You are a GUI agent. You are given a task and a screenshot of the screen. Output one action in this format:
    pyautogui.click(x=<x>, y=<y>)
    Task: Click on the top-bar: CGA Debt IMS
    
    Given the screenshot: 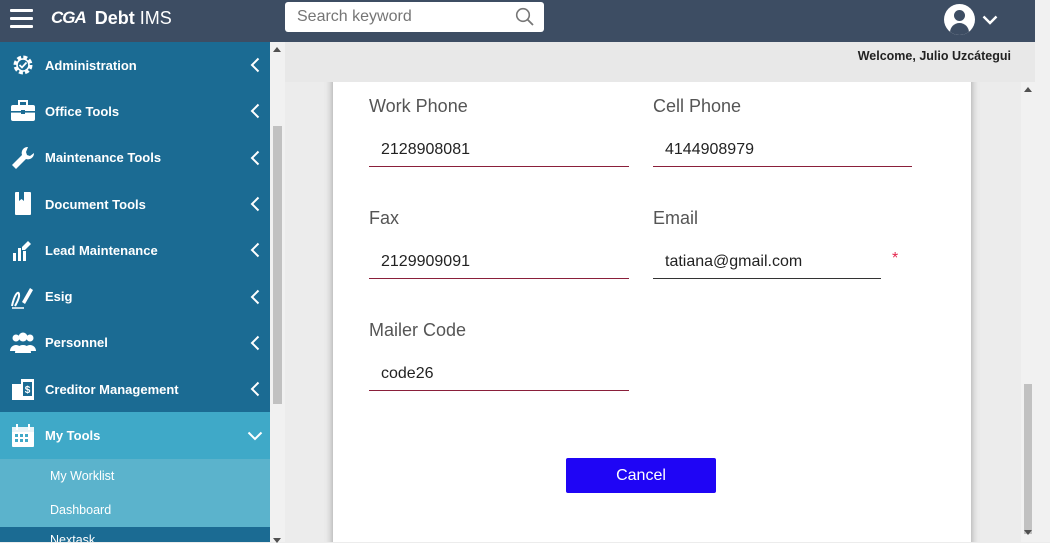 What is the action you would take?
    pyautogui.click(x=517, y=21)
    